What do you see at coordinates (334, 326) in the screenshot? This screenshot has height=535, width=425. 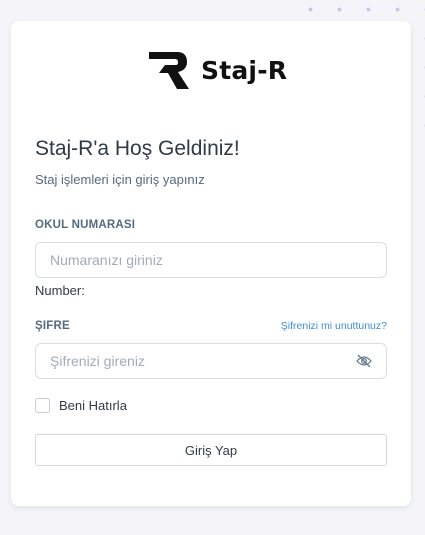 I see `forgot-password-link: Şifrenizi mi unuttunuz?` at bounding box center [334, 326].